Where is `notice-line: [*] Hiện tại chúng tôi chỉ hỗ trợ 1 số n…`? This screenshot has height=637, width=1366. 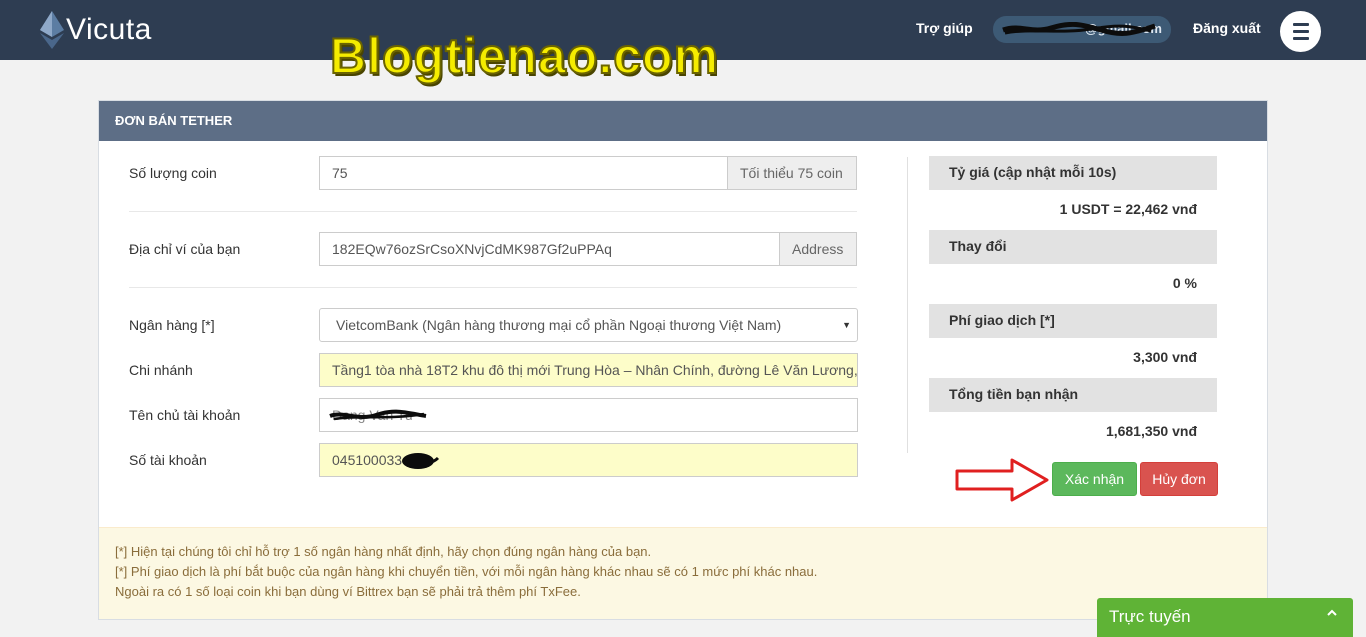 notice-line: [*] Hiện tại chúng tôi chỉ hỗ trợ 1 số n… is located at coordinates (383, 551).